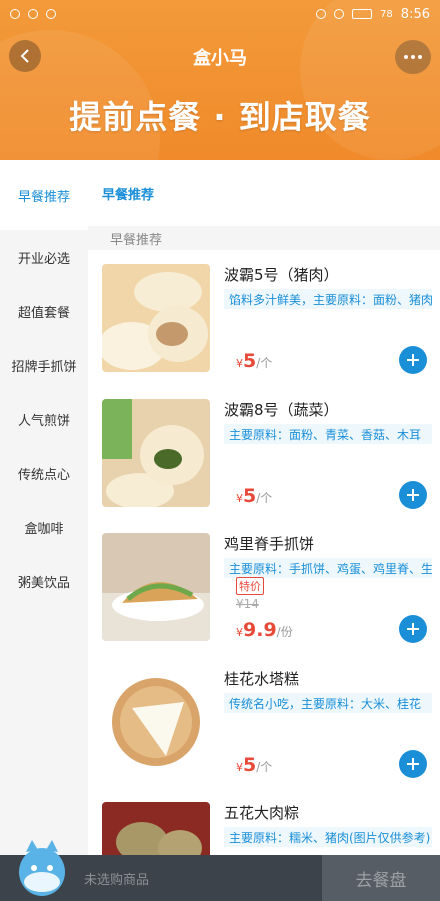  What do you see at coordinates (328, 568) in the screenshot?
I see `product-description: 主要原料：手抓饼、鸡蛋、鸡里脊、生菜` at bounding box center [328, 568].